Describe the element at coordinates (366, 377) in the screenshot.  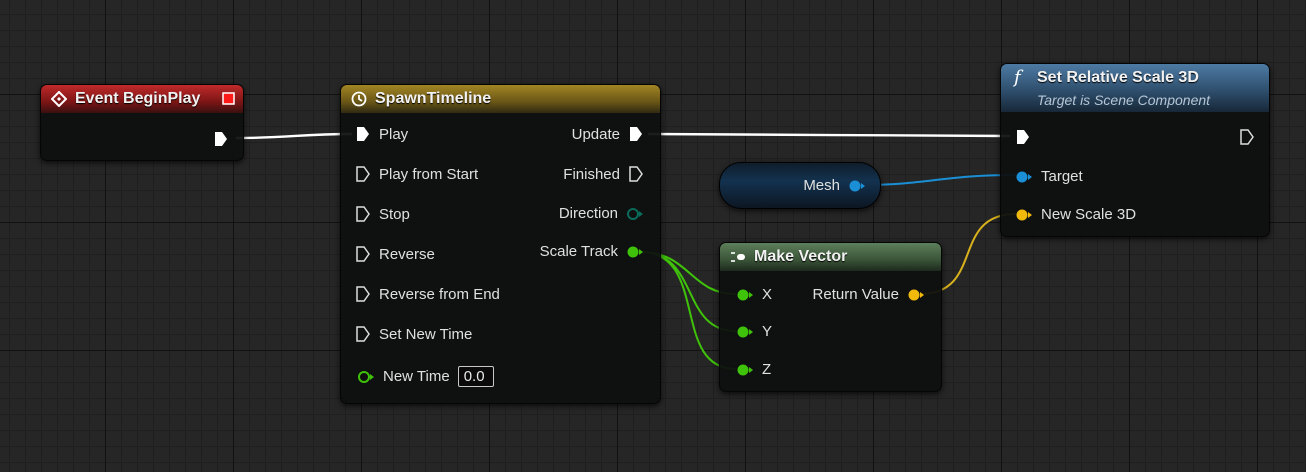
I see `float-pin-empty-icon` at that location.